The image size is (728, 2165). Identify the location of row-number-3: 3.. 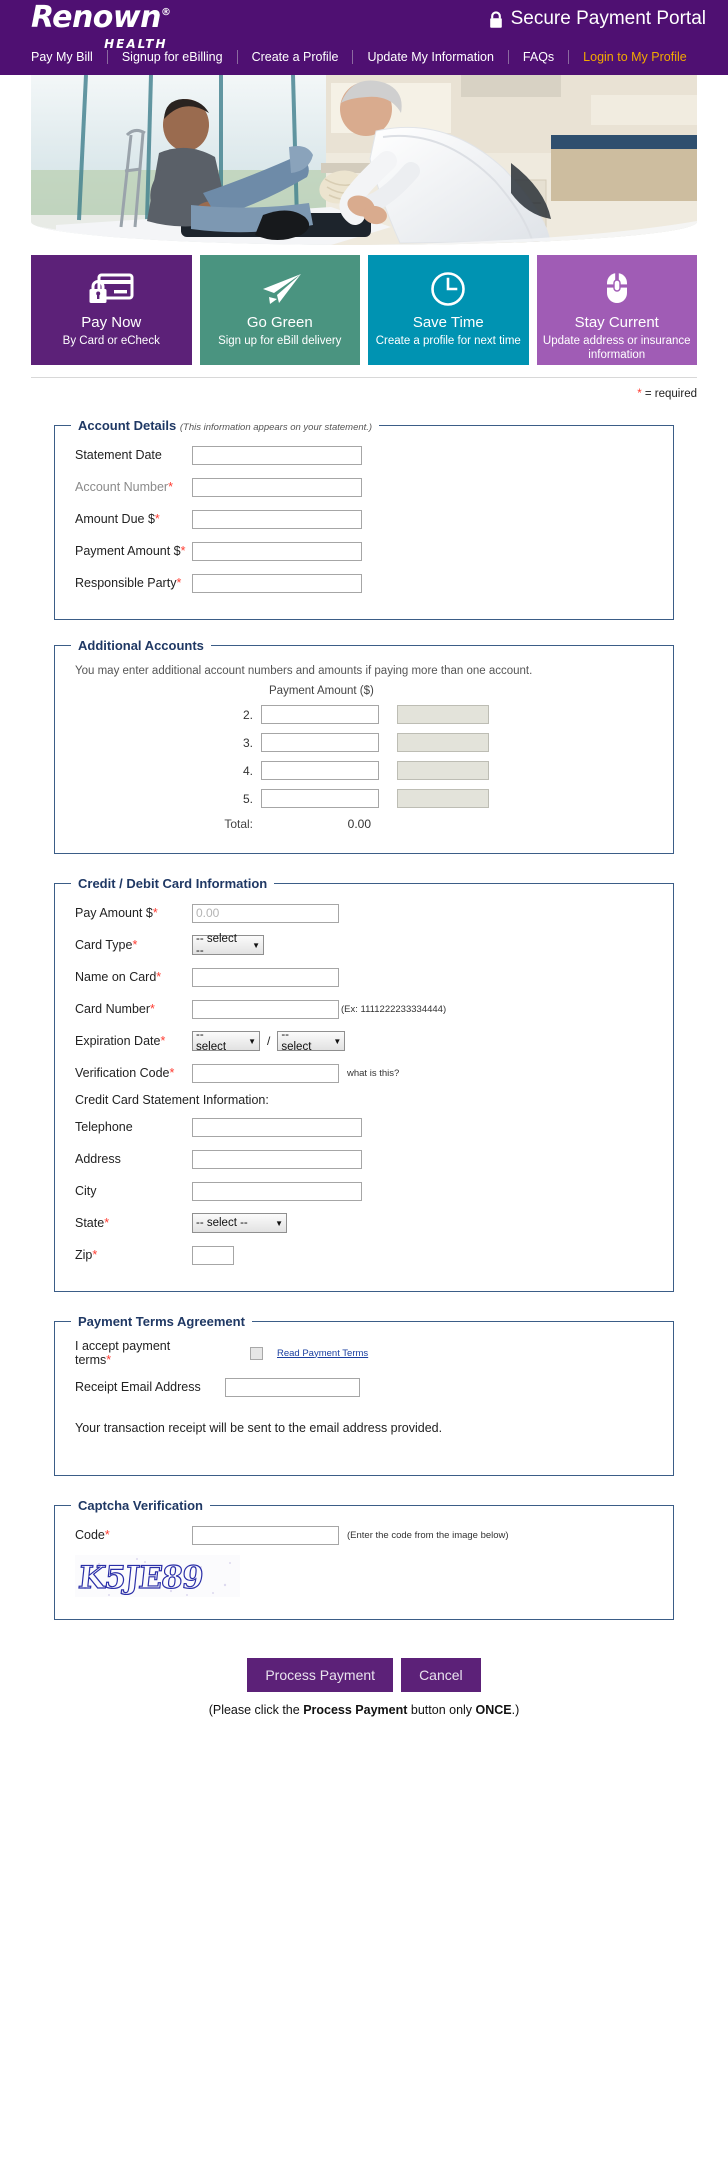
(247, 742).